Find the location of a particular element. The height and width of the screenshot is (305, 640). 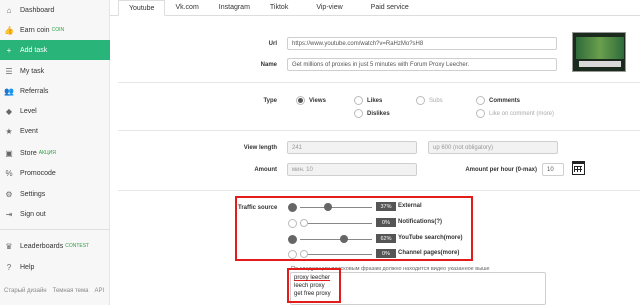

sidebar-item-label: Add task is located at coordinates (34, 50).